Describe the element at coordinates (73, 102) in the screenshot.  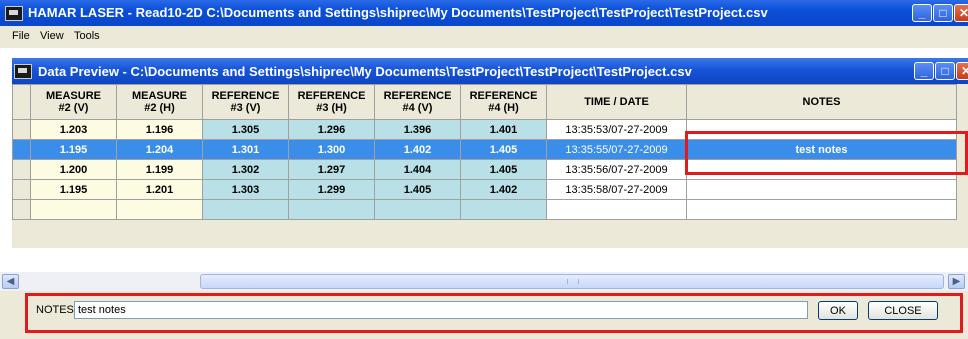
I see `col-header-measure-2v: MEASURE #2 (V)` at that location.